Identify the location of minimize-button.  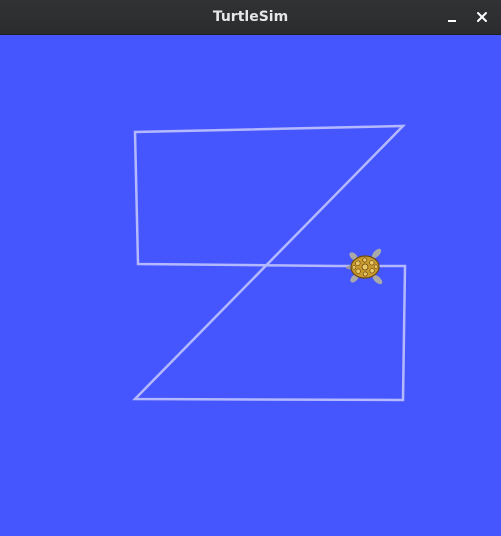
(452, 17).